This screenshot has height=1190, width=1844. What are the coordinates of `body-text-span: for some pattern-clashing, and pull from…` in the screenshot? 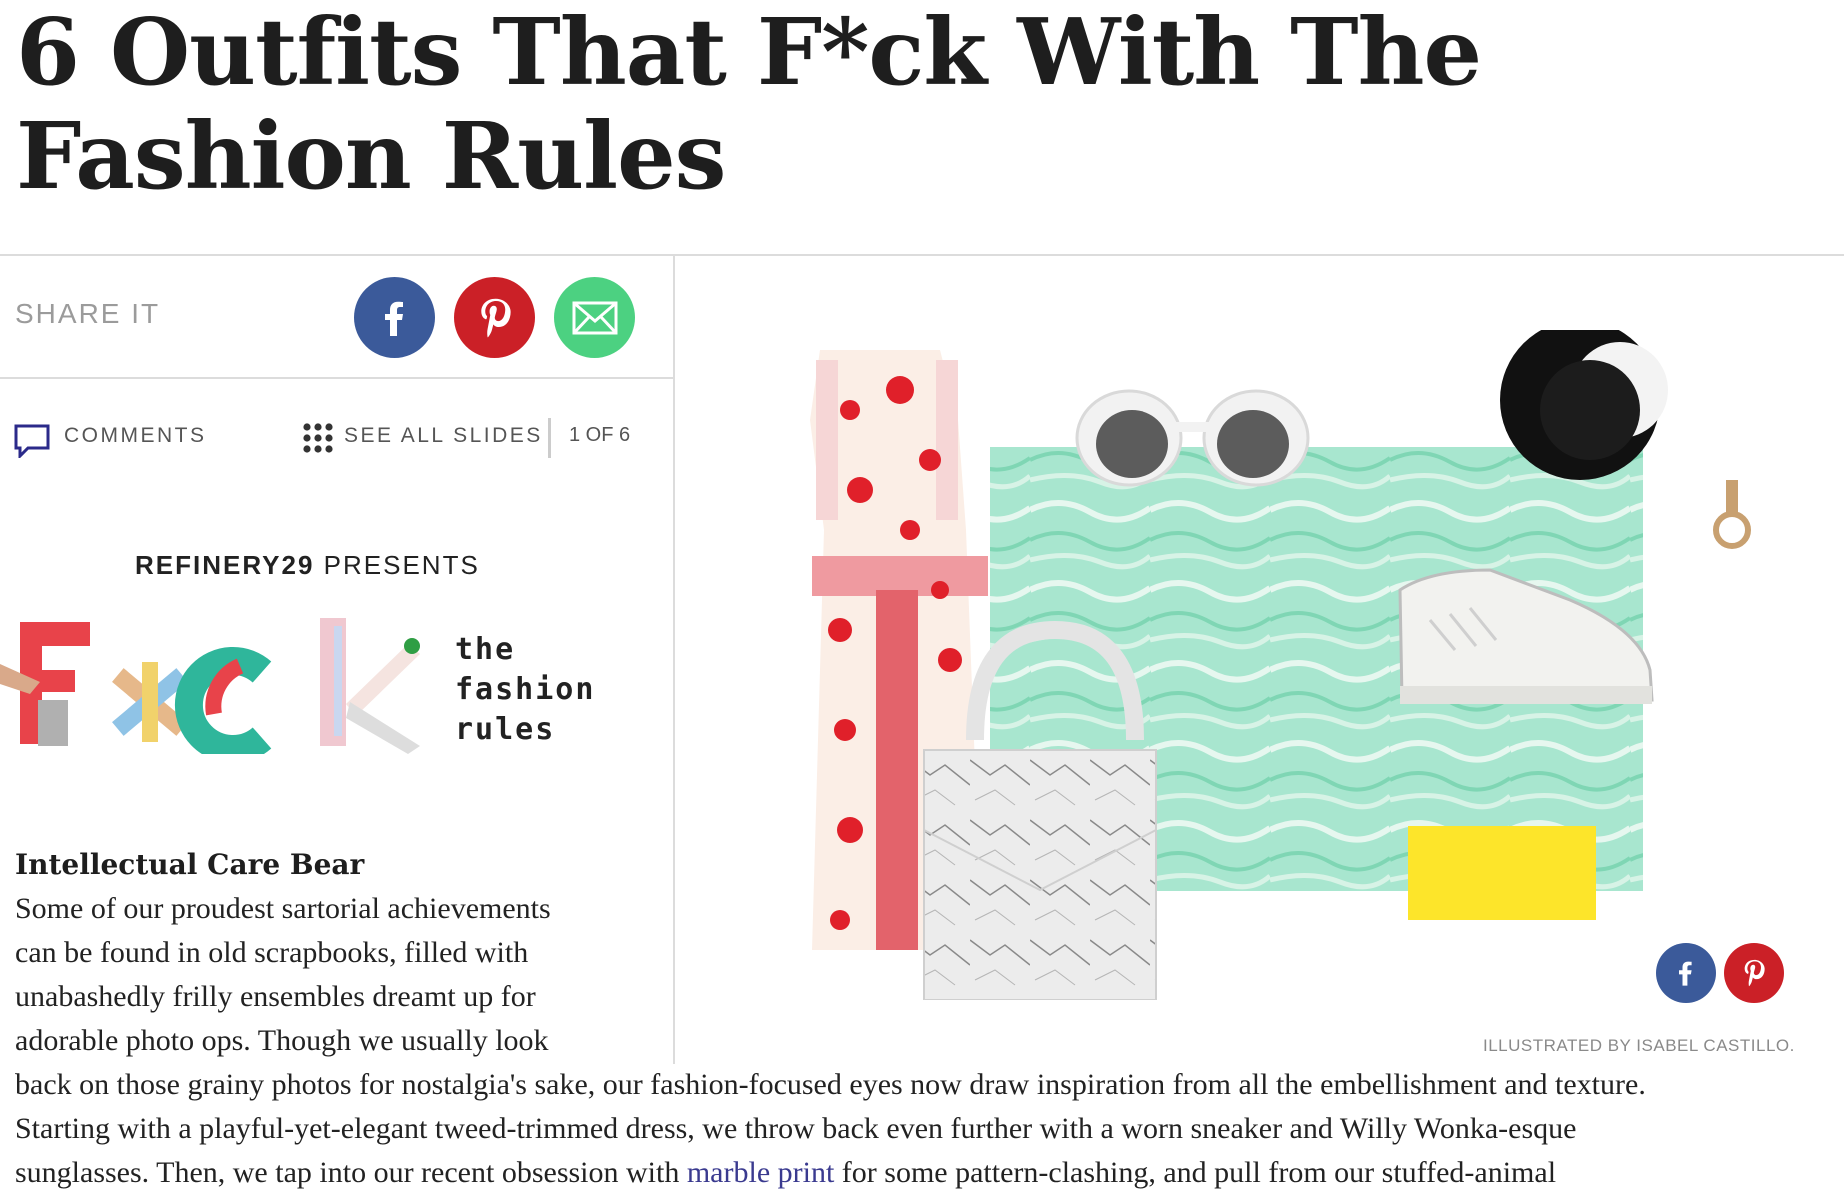 It's located at (1195, 1172).